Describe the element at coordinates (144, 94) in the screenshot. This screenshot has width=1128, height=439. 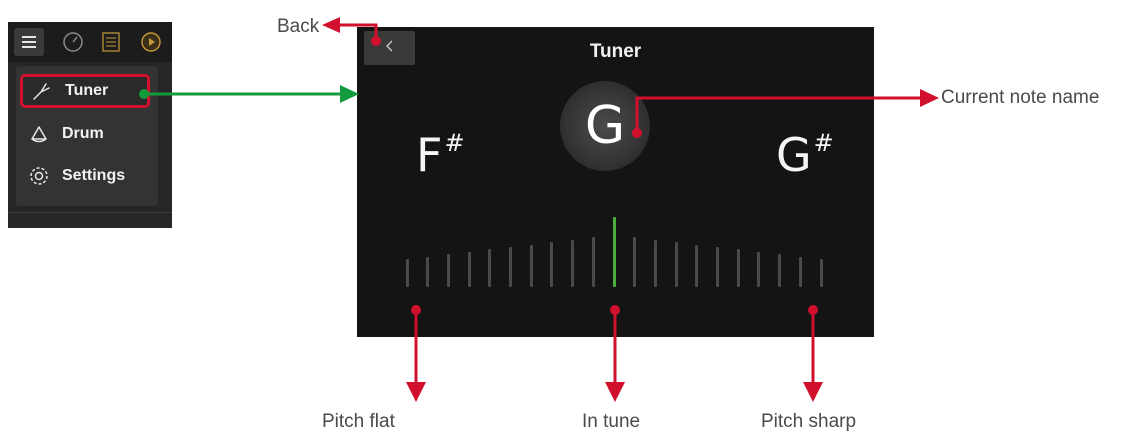
I see `arrow-dot` at that location.